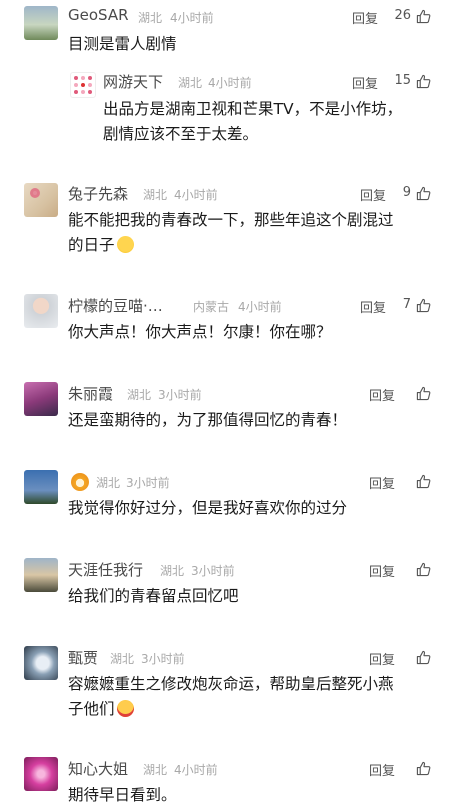 The height and width of the screenshot is (808, 450). Describe the element at coordinates (211, 307) in the screenshot. I see `location: 内蒙古` at that location.